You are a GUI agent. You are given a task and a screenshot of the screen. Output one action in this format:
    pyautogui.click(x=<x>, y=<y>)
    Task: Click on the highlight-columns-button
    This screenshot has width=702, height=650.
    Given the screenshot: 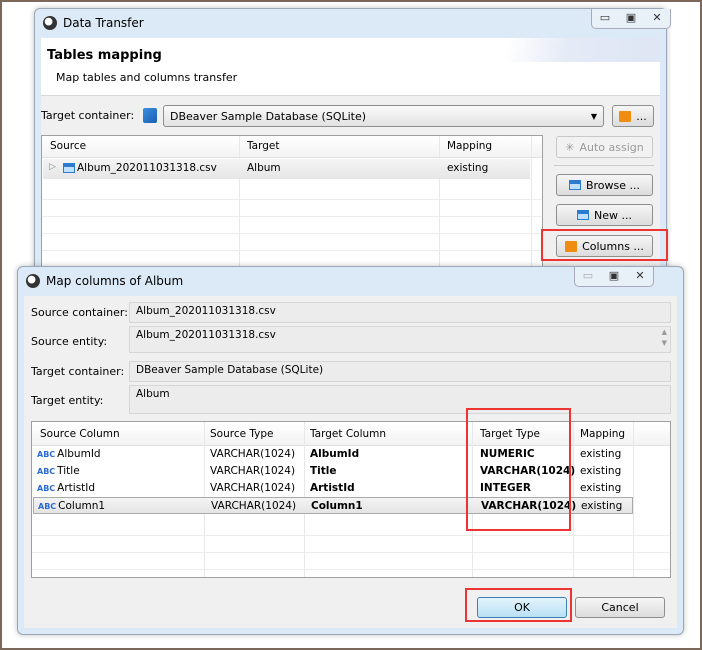 What is the action you would take?
    pyautogui.click(x=604, y=245)
    